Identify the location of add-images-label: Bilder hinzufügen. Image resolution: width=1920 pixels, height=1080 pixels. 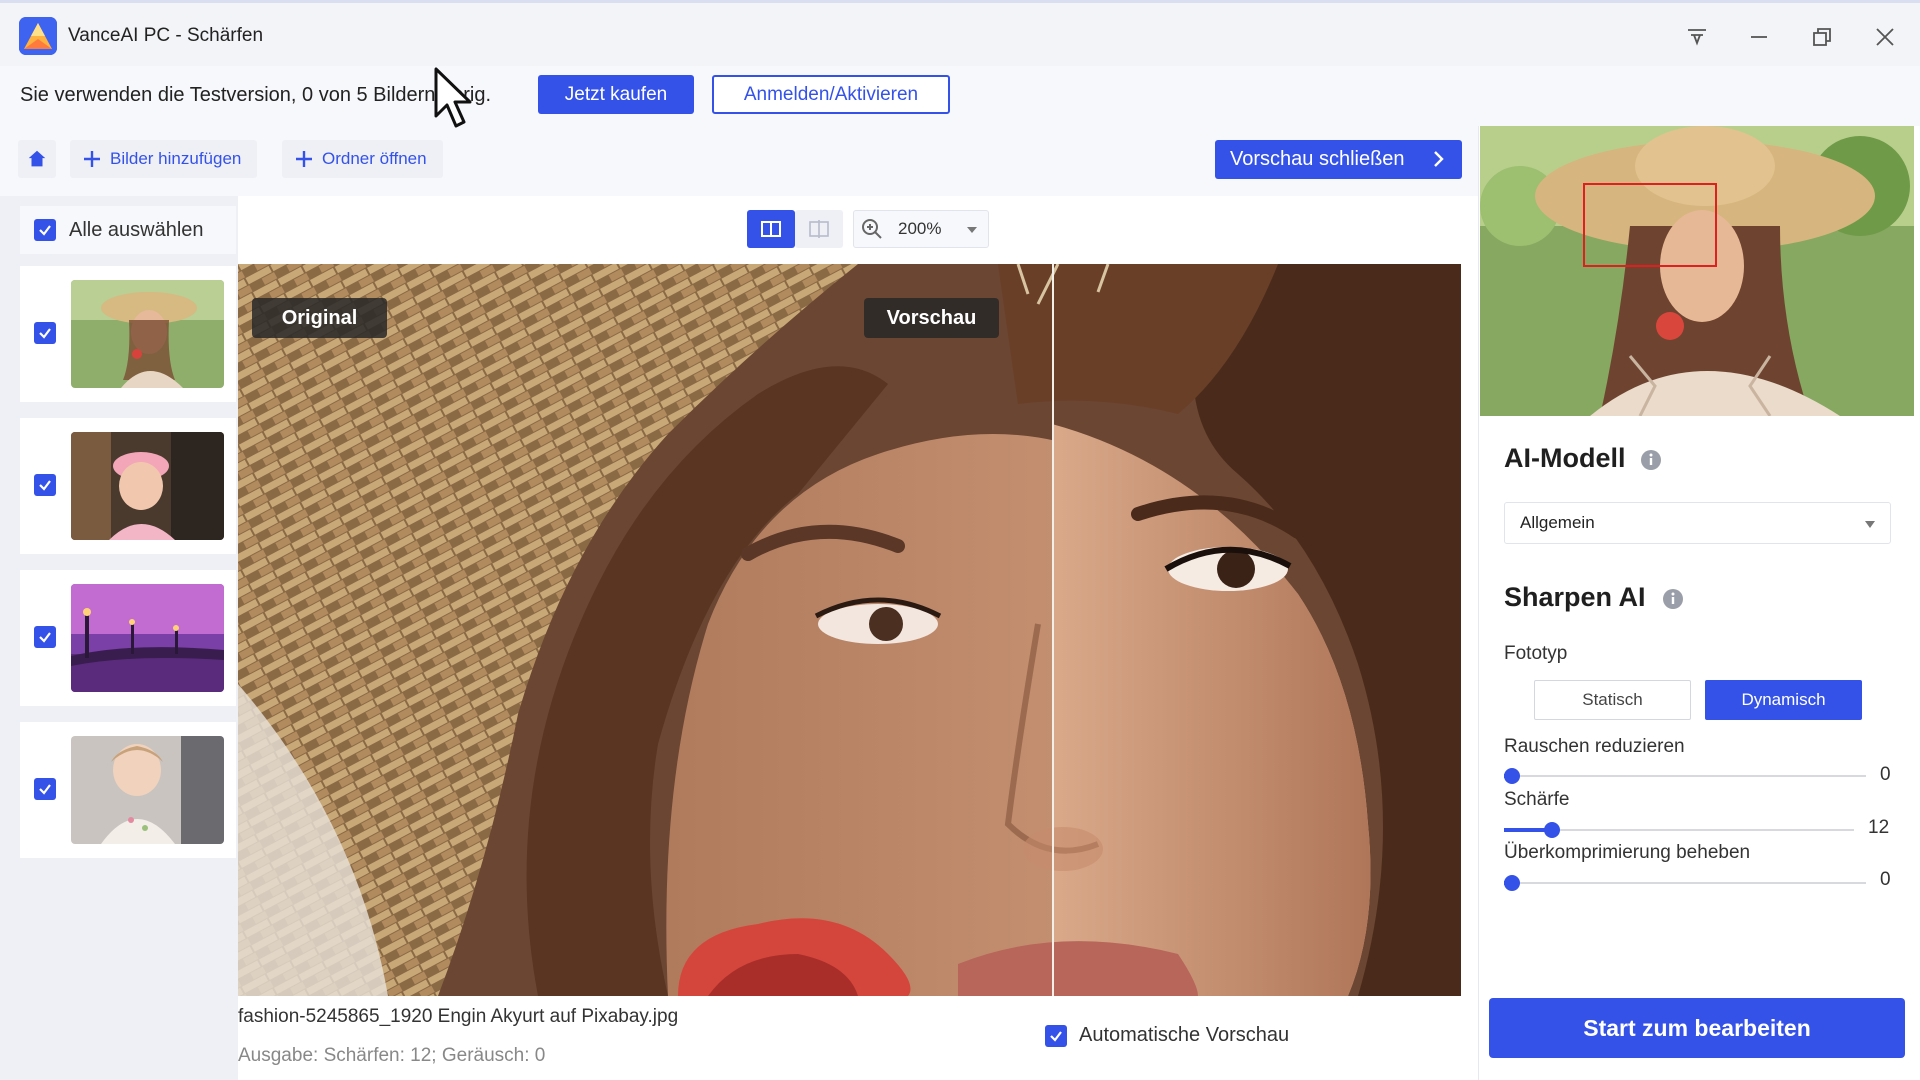
(176, 158).